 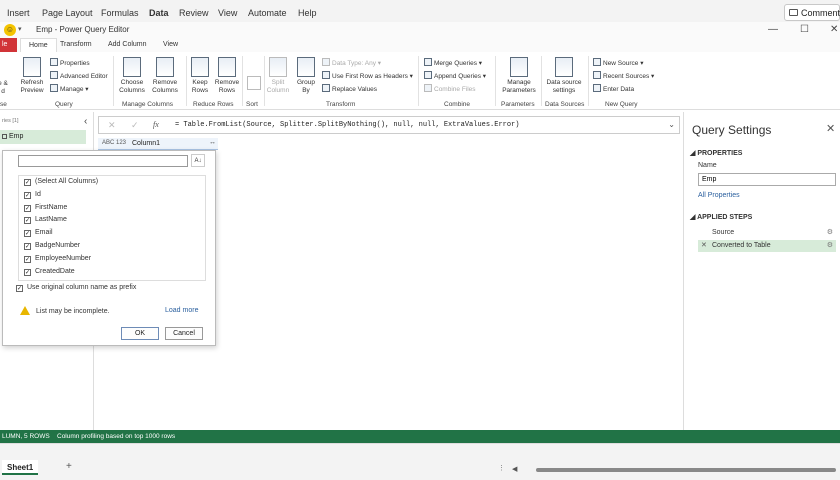 I want to click on warning-icon, so click(x=25, y=310).